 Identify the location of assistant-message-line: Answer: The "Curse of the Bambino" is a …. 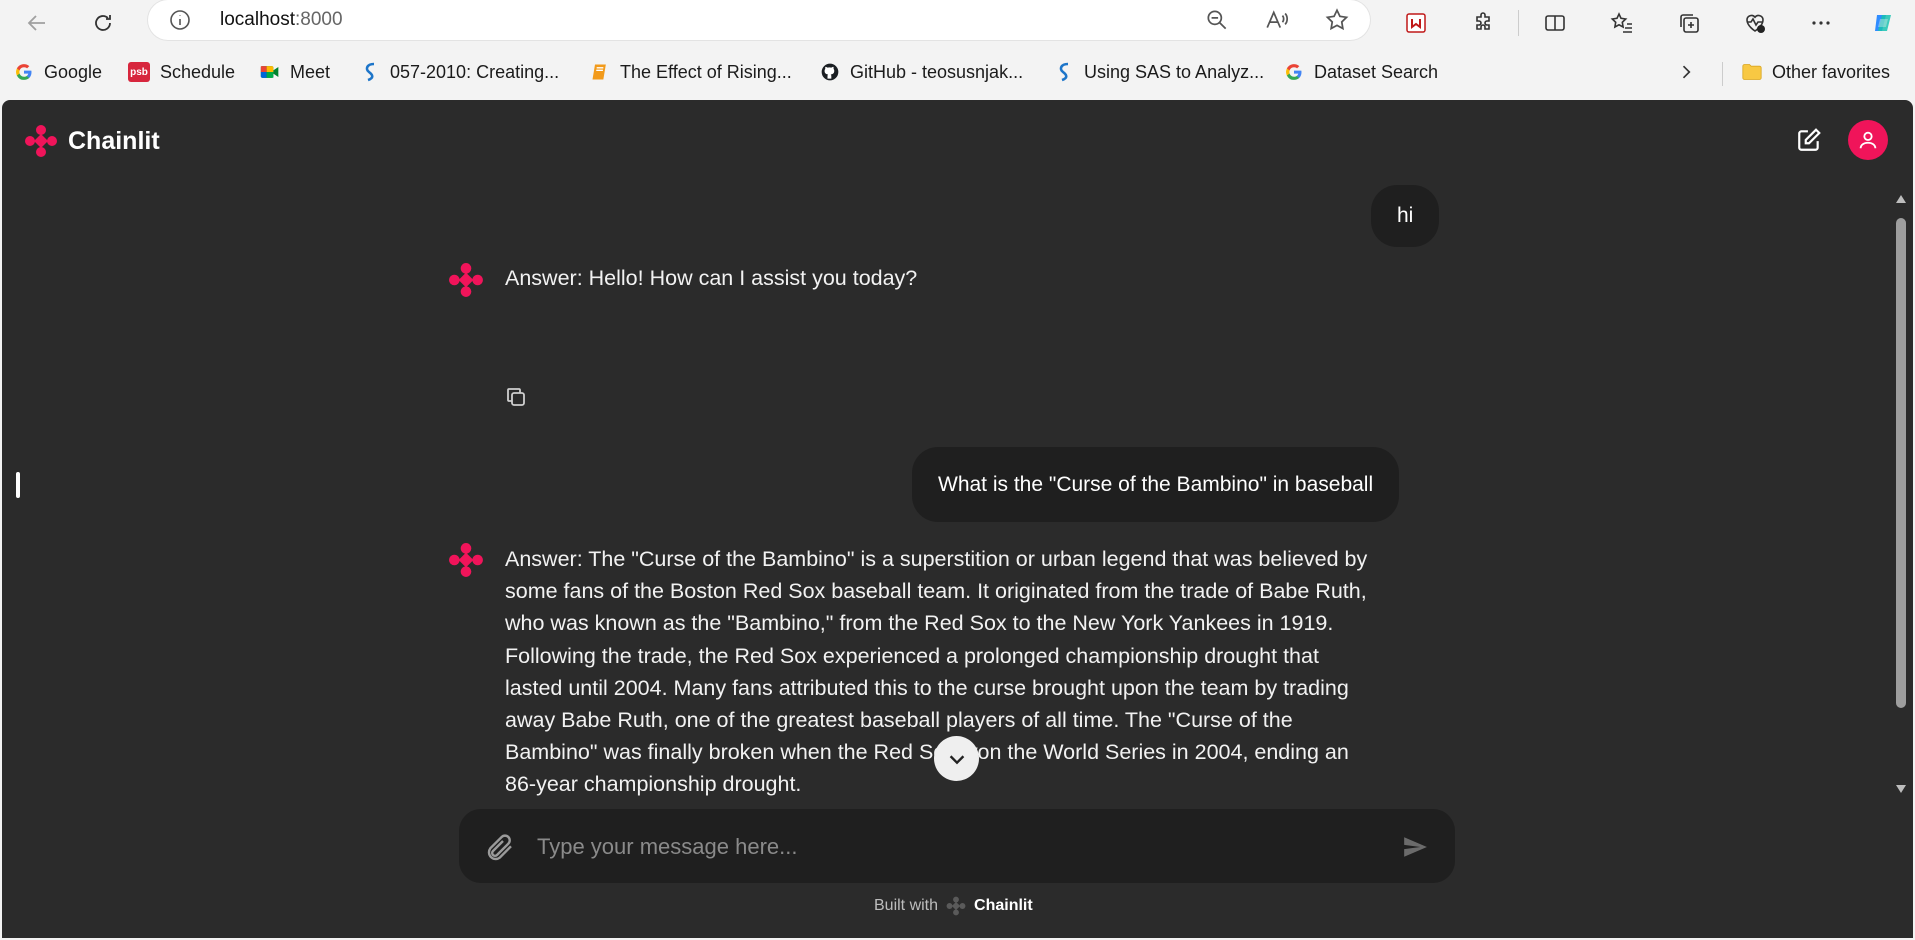
(936, 559).